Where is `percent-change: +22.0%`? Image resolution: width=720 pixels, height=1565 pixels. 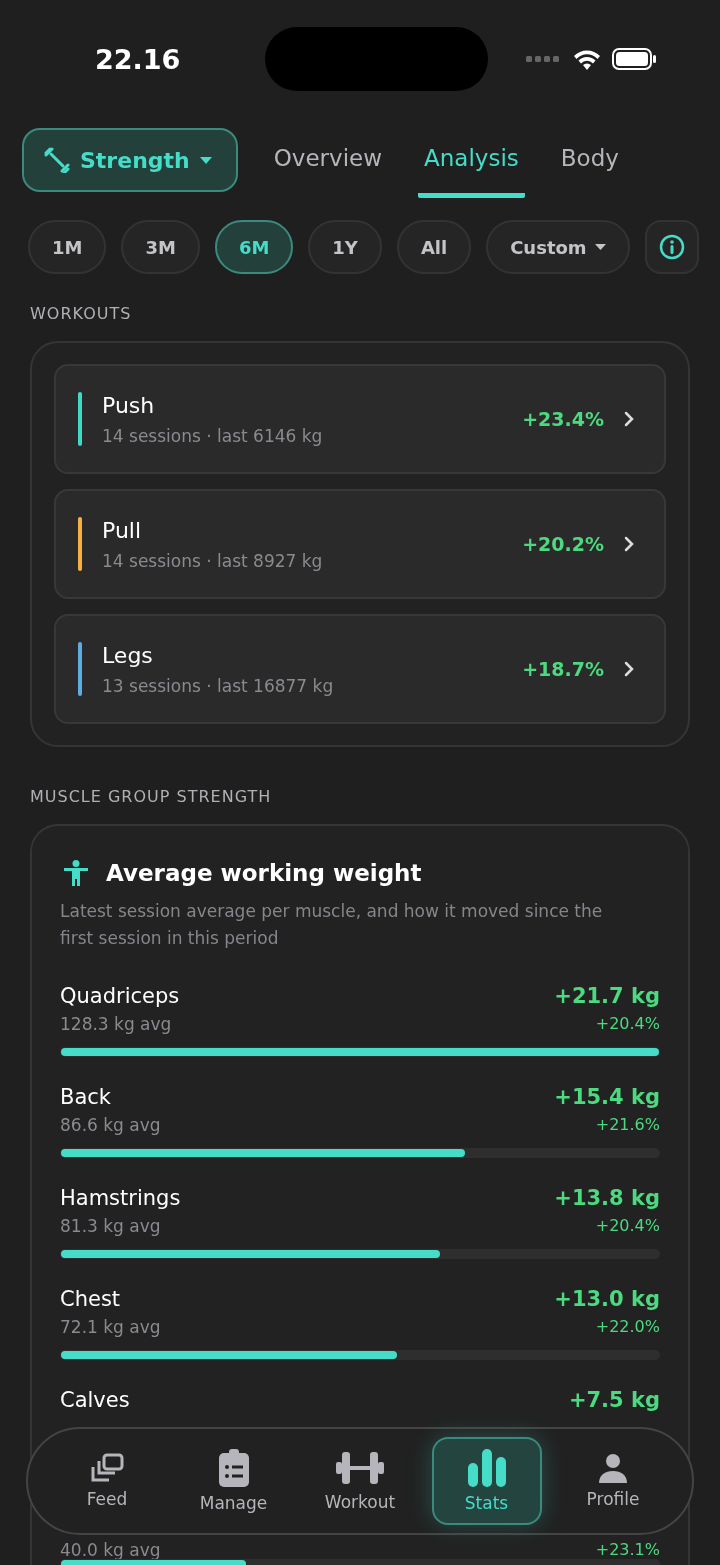
percent-change: +22.0% is located at coordinates (627, 1327).